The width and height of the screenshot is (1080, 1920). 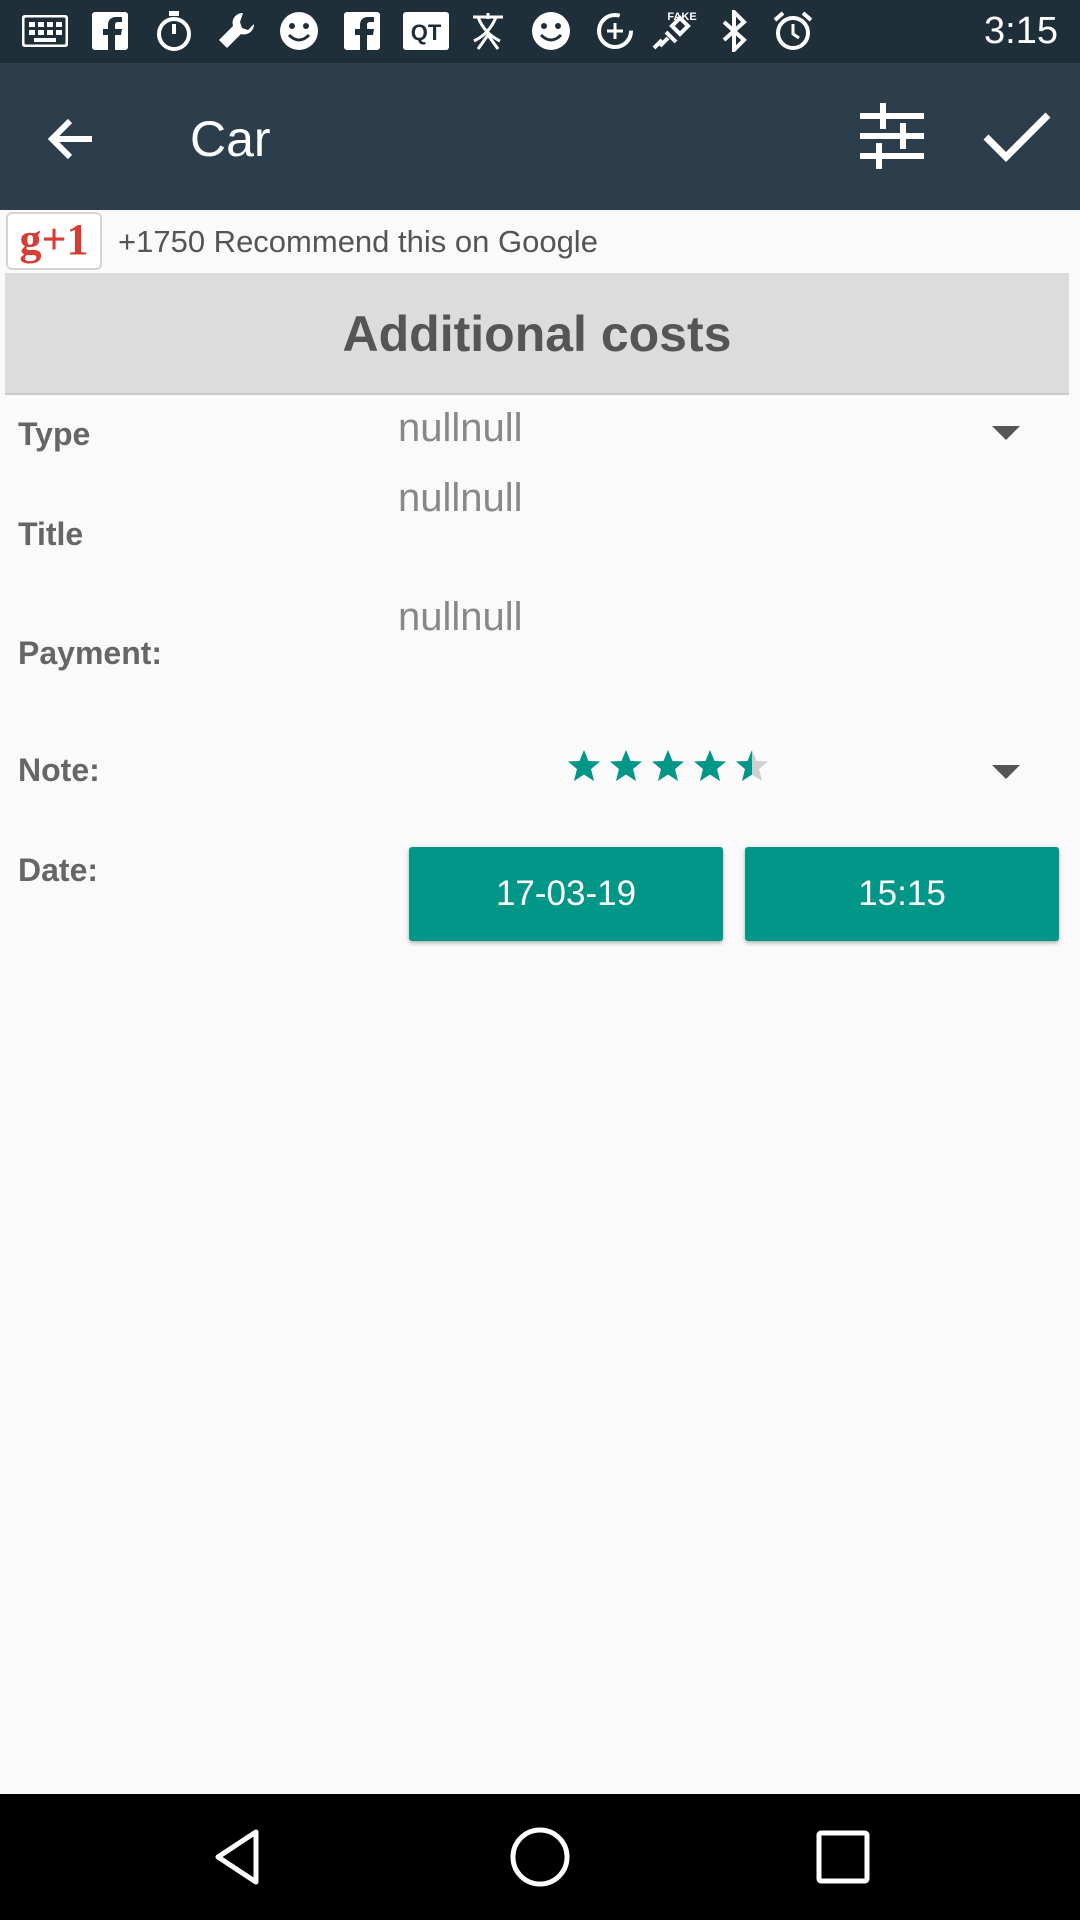 I want to click on data-saver-icon, so click(x=615, y=31).